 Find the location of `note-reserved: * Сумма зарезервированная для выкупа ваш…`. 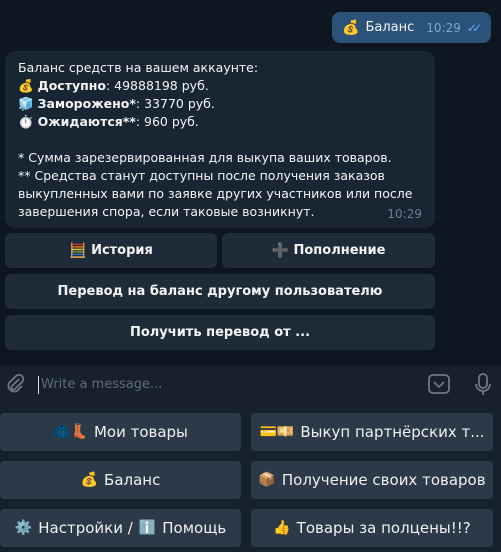

note-reserved: * Сумма зарезервированная для выкупа ваш… is located at coordinates (205, 157).